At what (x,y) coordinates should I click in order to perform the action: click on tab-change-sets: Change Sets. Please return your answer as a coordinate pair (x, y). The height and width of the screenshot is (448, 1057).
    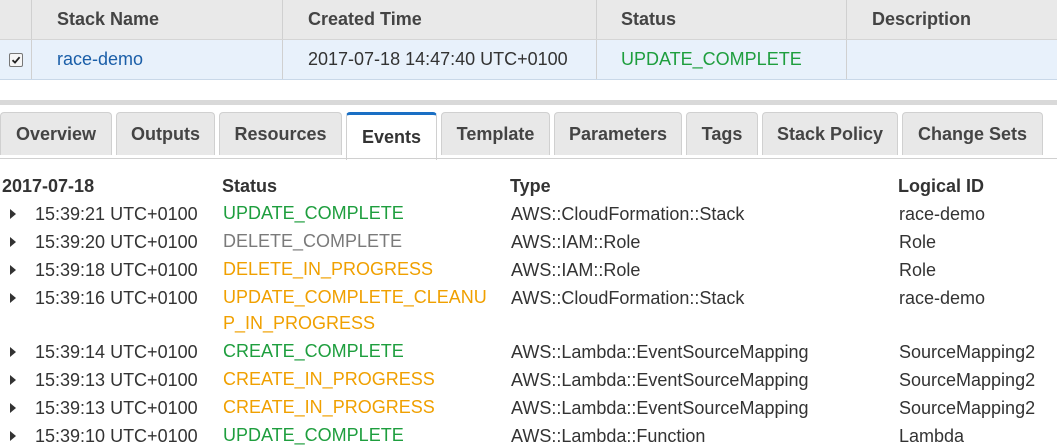
    Looking at the image, I should click on (972, 133).